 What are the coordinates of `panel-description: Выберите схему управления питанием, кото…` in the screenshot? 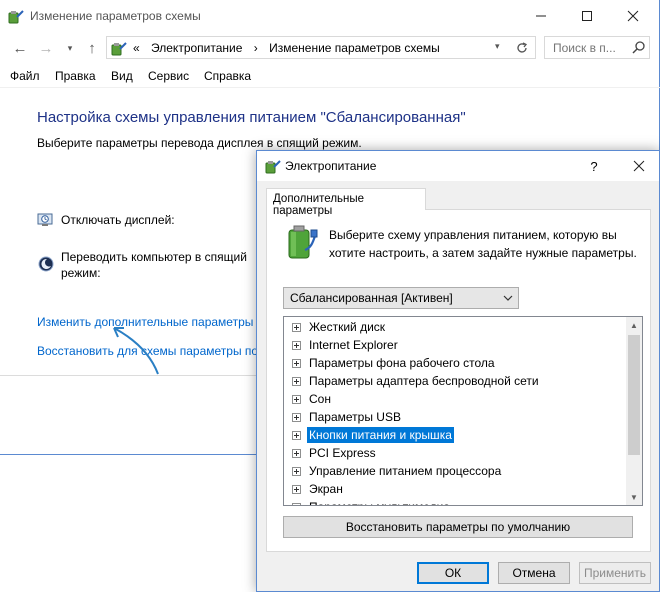 It's located at (483, 244).